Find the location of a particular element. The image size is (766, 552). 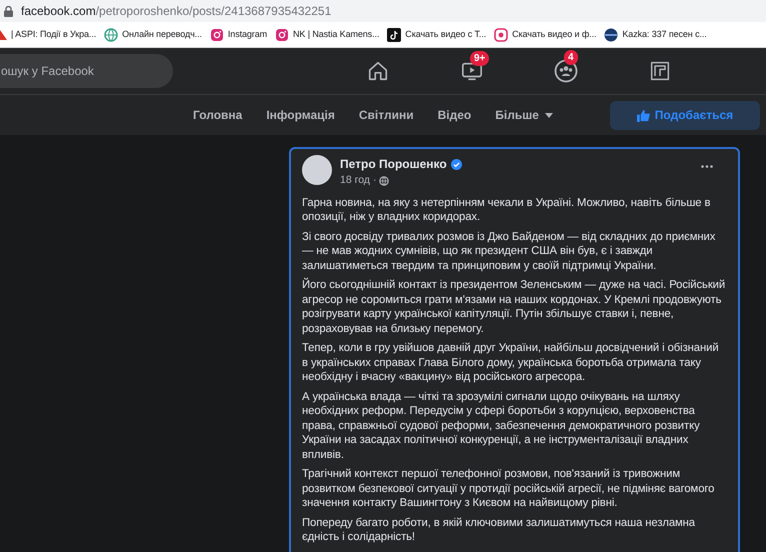

page-tab: Світлини is located at coordinates (386, 115).